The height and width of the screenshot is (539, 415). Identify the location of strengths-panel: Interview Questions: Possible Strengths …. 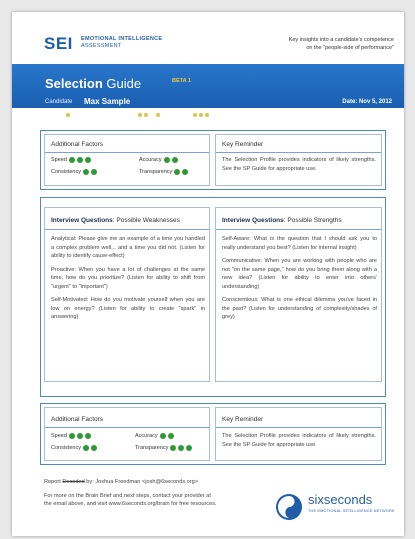
(298, 294).